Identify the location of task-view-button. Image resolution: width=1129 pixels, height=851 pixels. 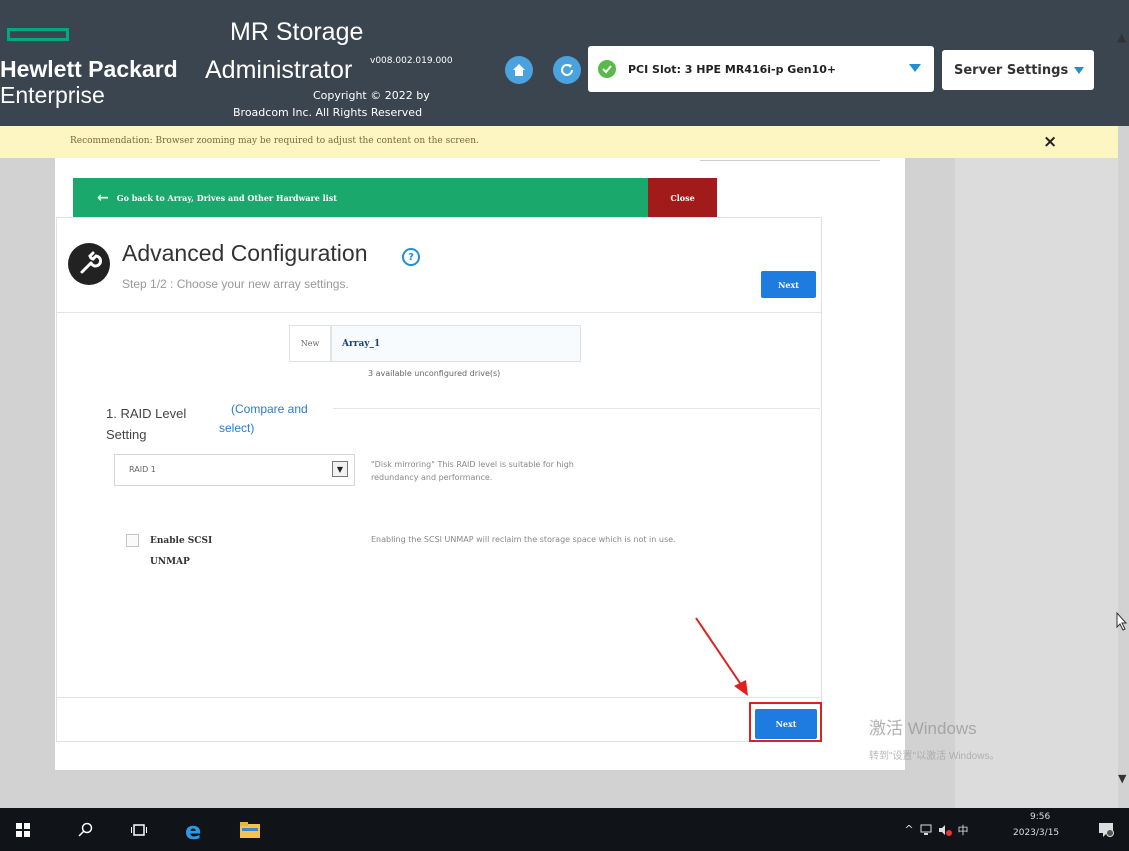
(139, 829).